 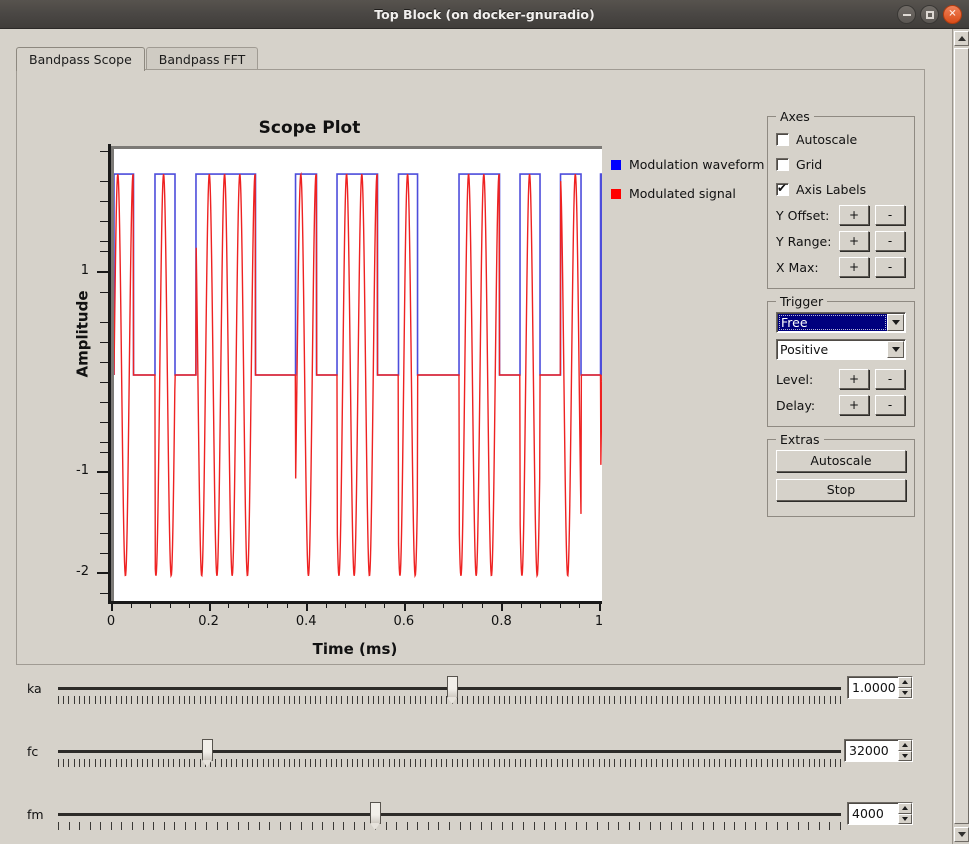 What do you see at coordinates (878, 750) in the screenshot?
I see `fc-spinbox: 32000` at bounding box center [878, 750].